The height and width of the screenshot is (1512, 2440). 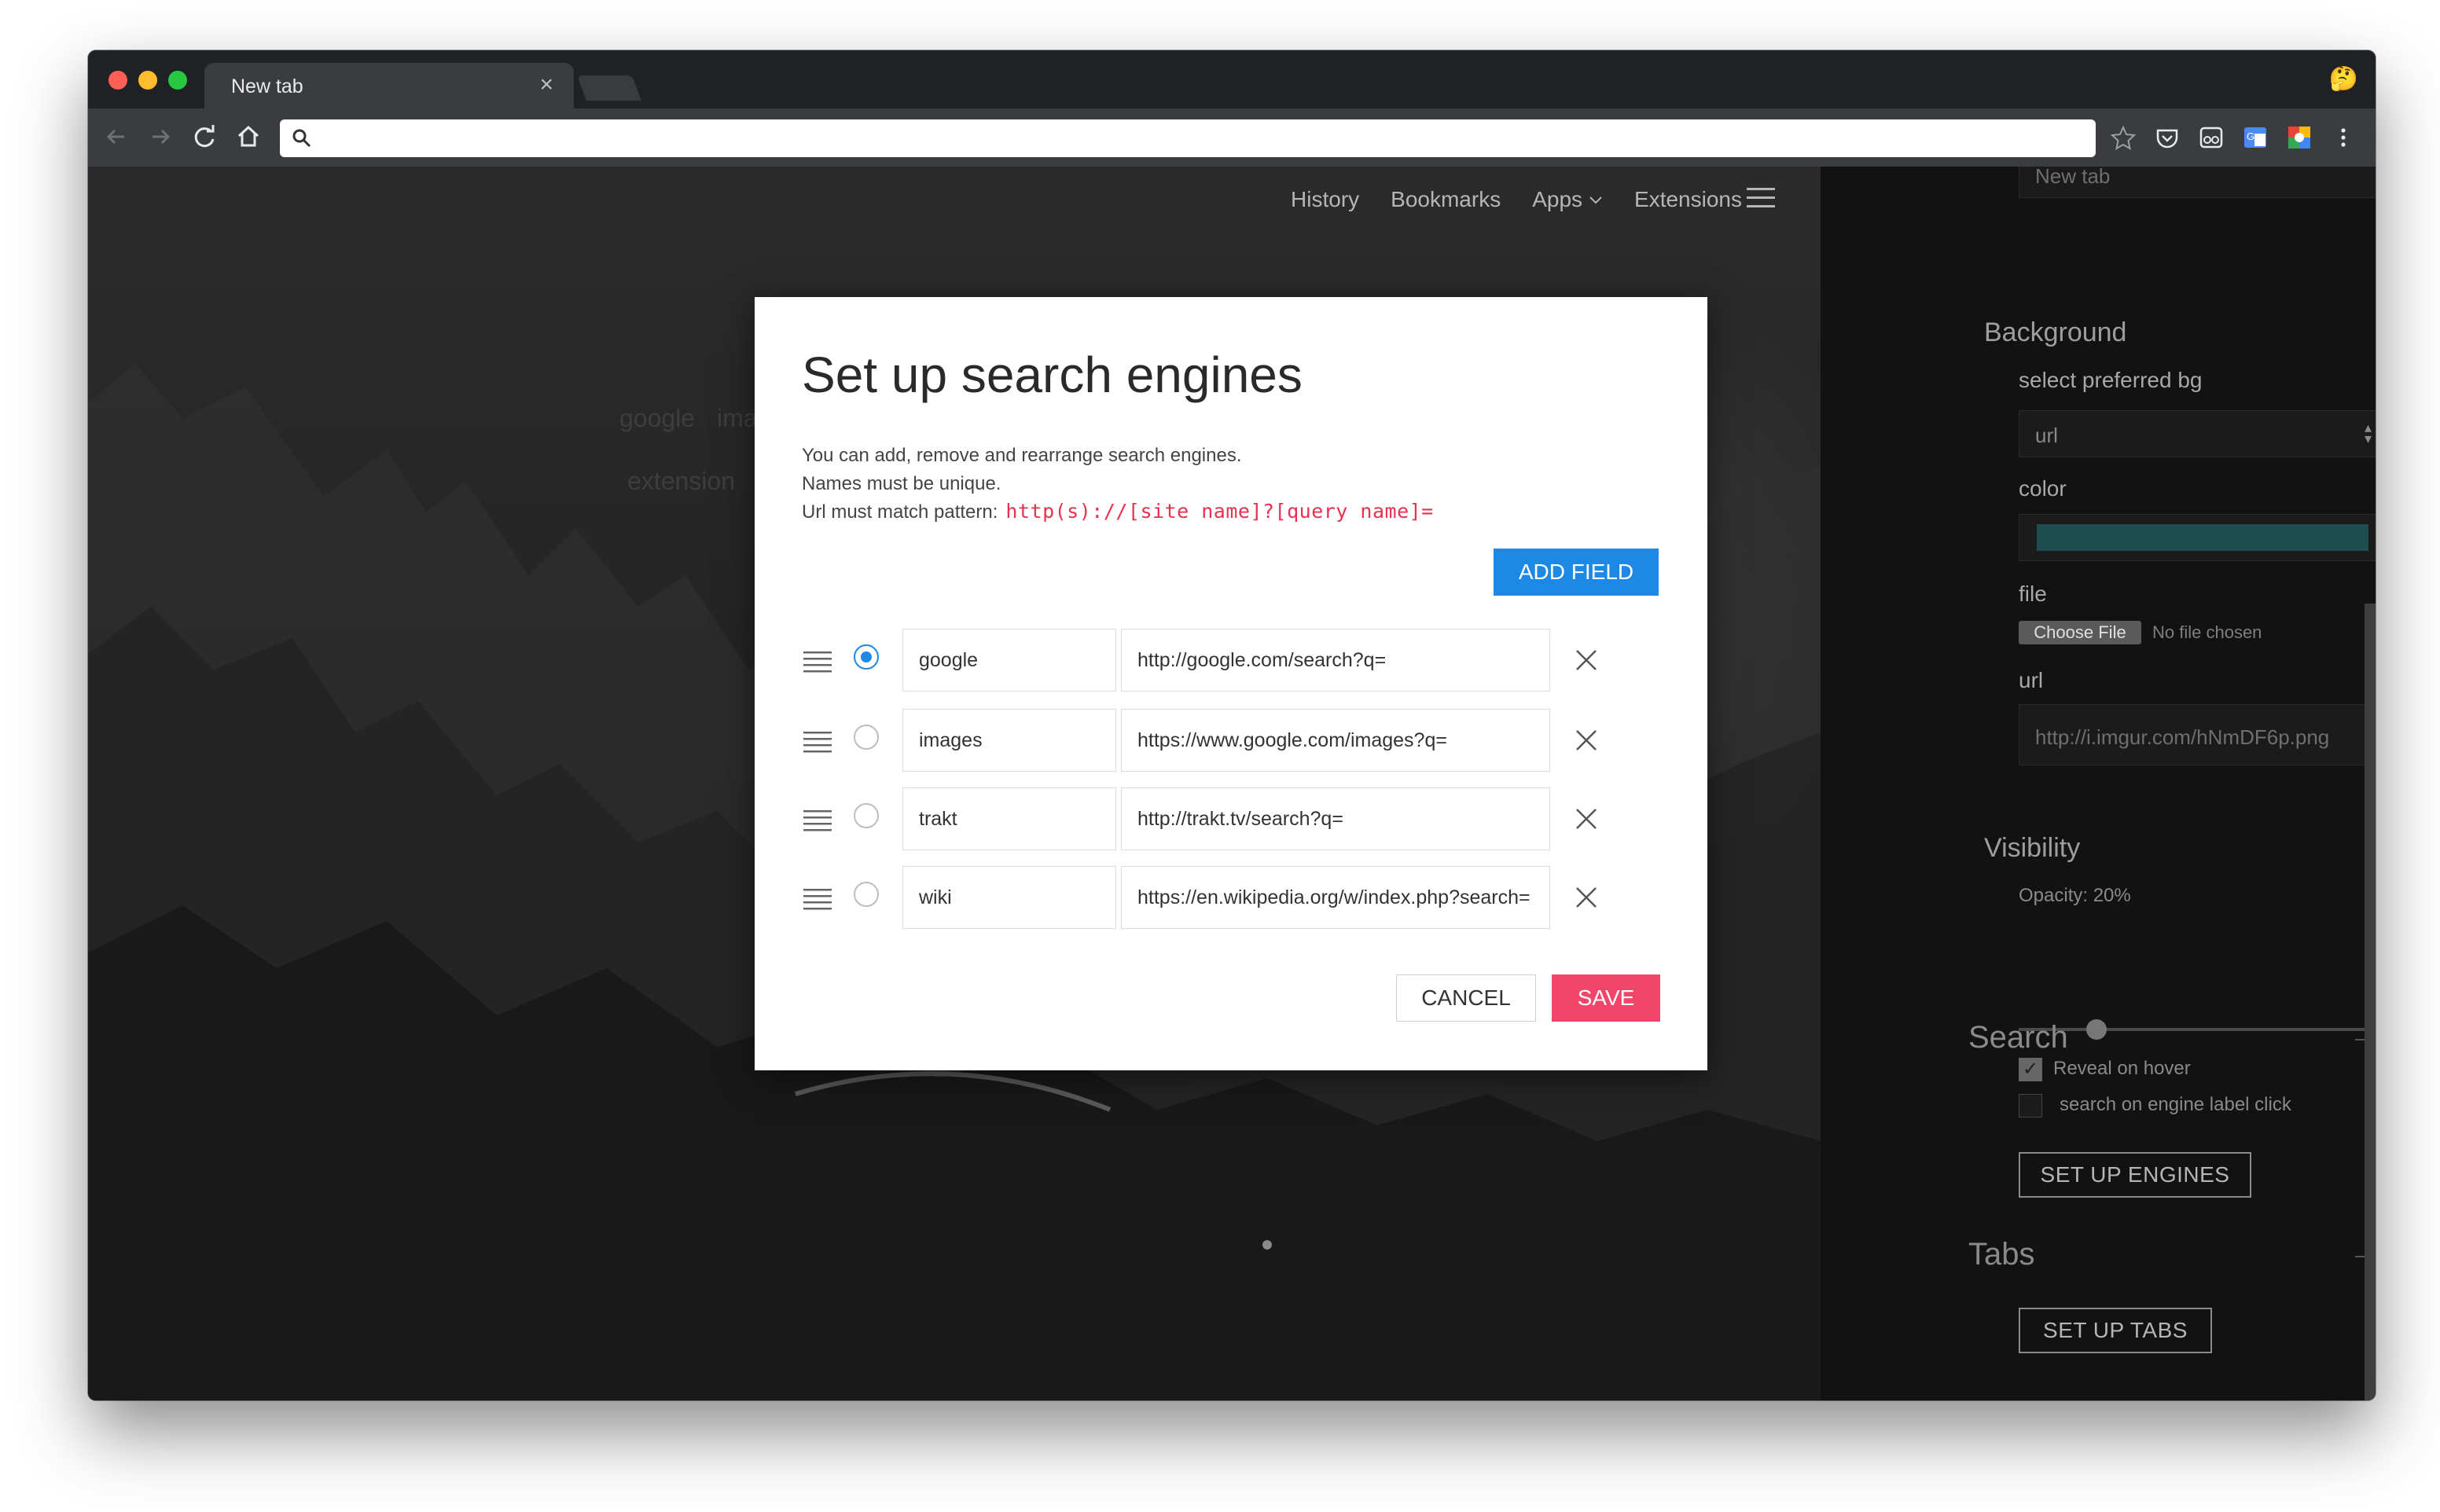 I want to click on search-heading: Search, so click(x=2018, y=1037).